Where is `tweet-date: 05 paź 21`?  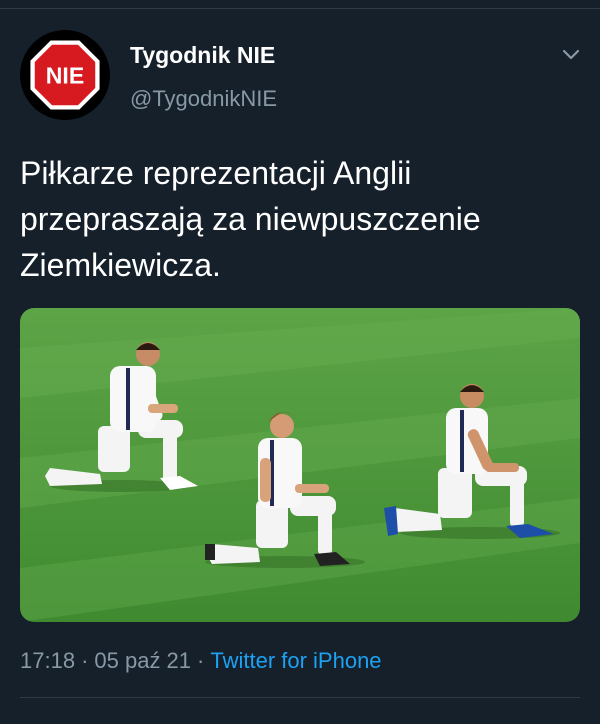 tweet-date: 05 paź 21 is located at coordinates (142, 660).